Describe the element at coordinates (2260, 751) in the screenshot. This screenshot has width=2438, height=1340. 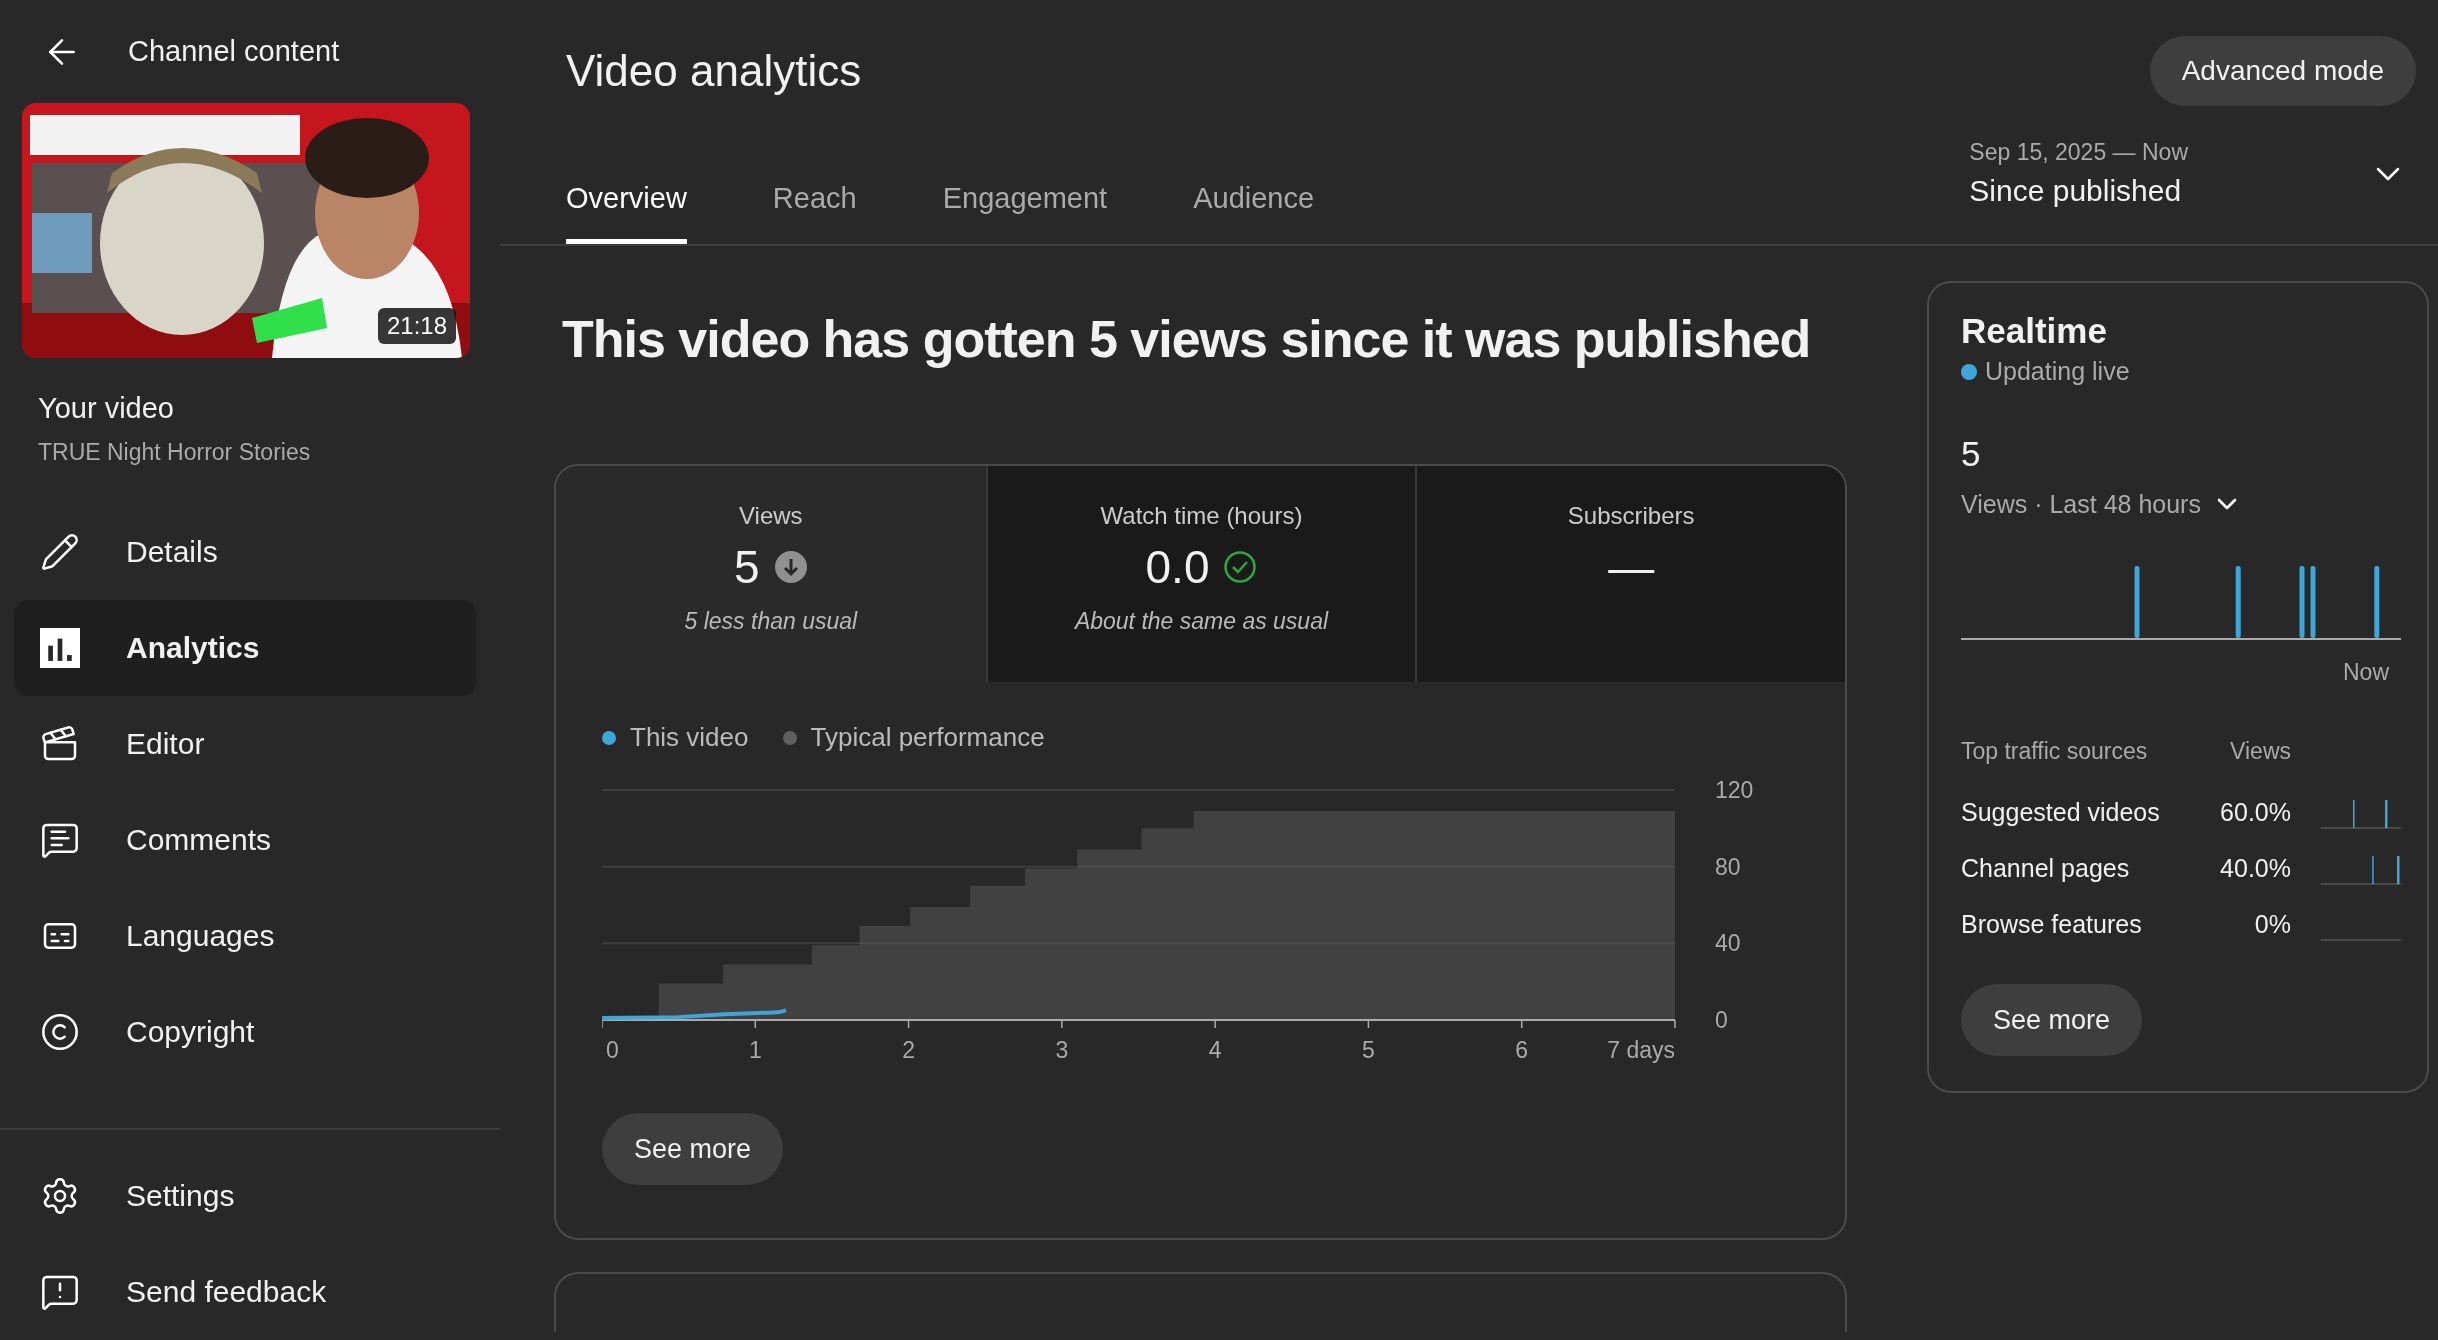
I see `column-header: Views` at that location.